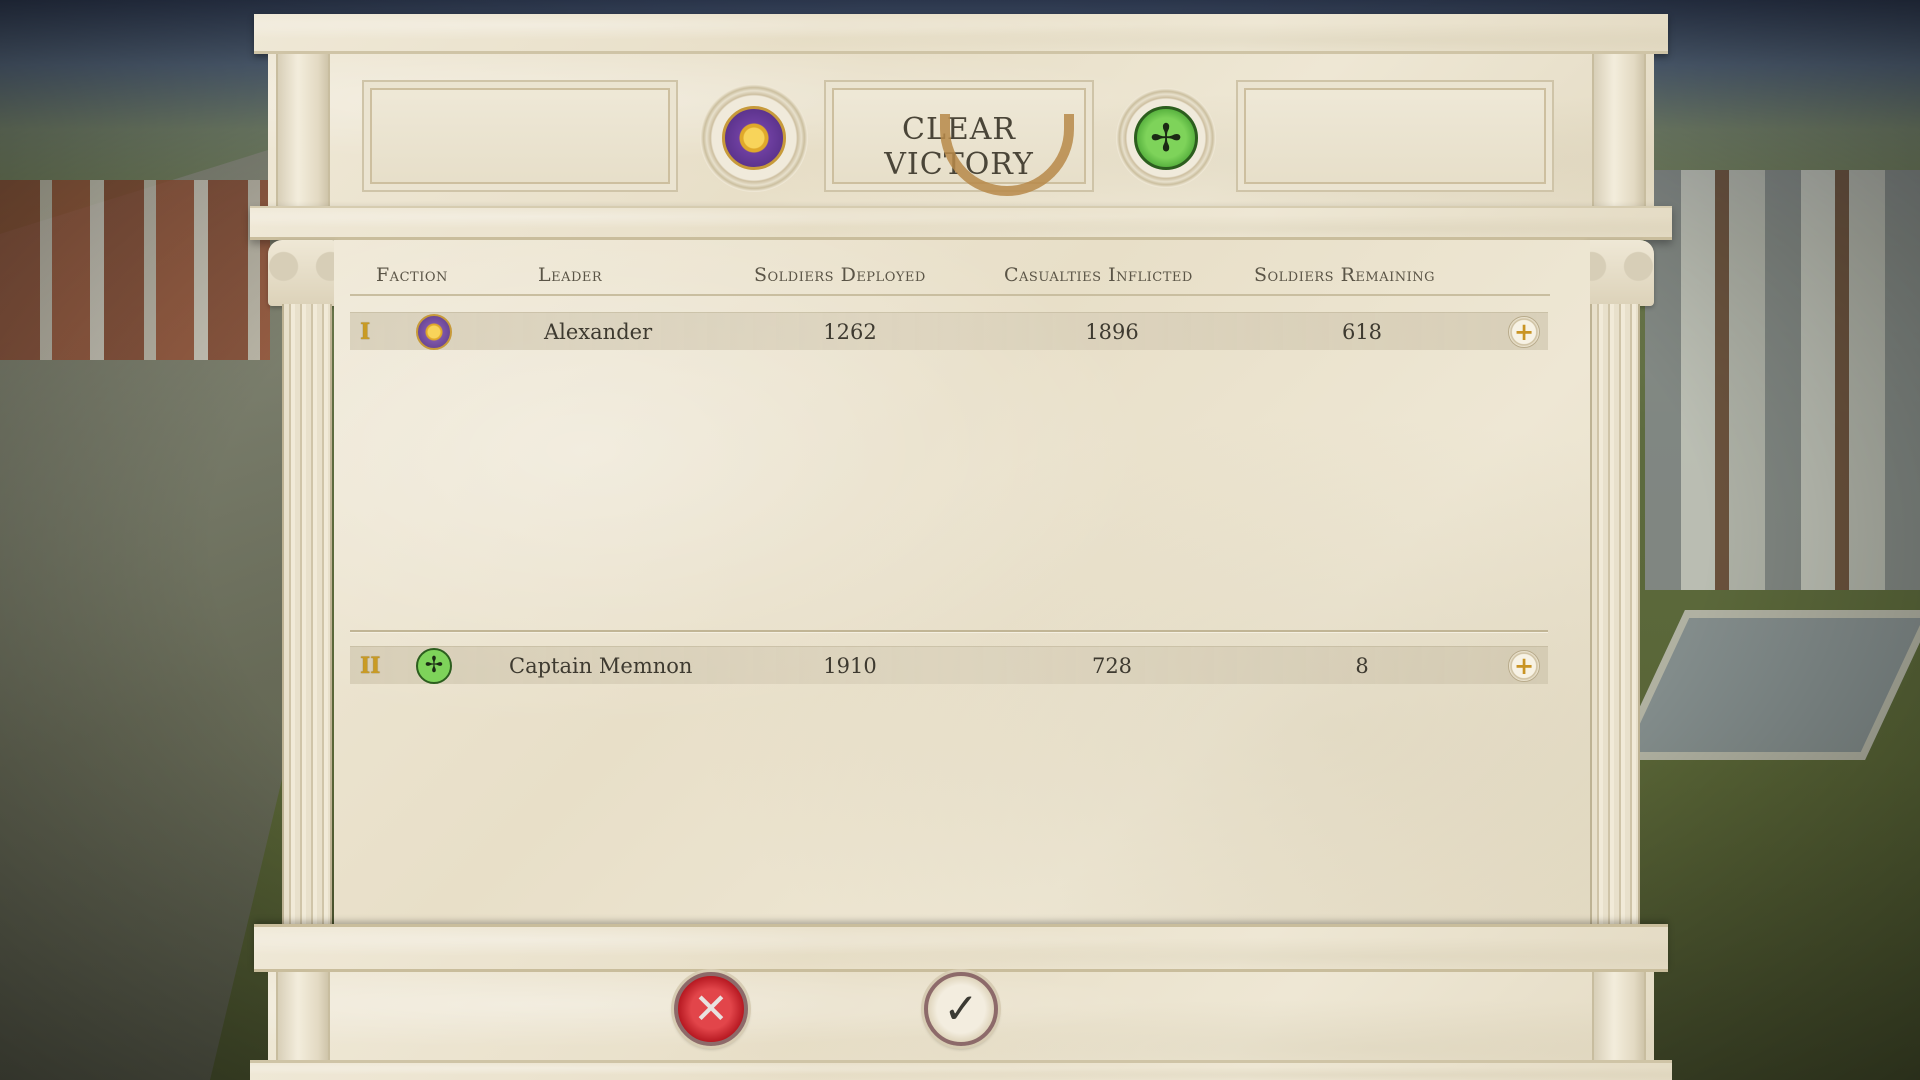 The image size is (1920, 1080). I want to click on checkmark-icon: ✓, so click(961, 1008).